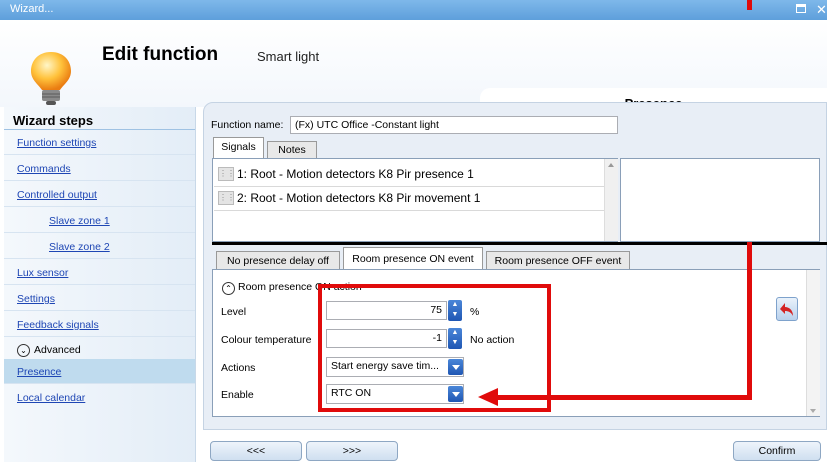 This screenshot has height=465, width=827. I want to click on signal-details-box, so click(720, 200).